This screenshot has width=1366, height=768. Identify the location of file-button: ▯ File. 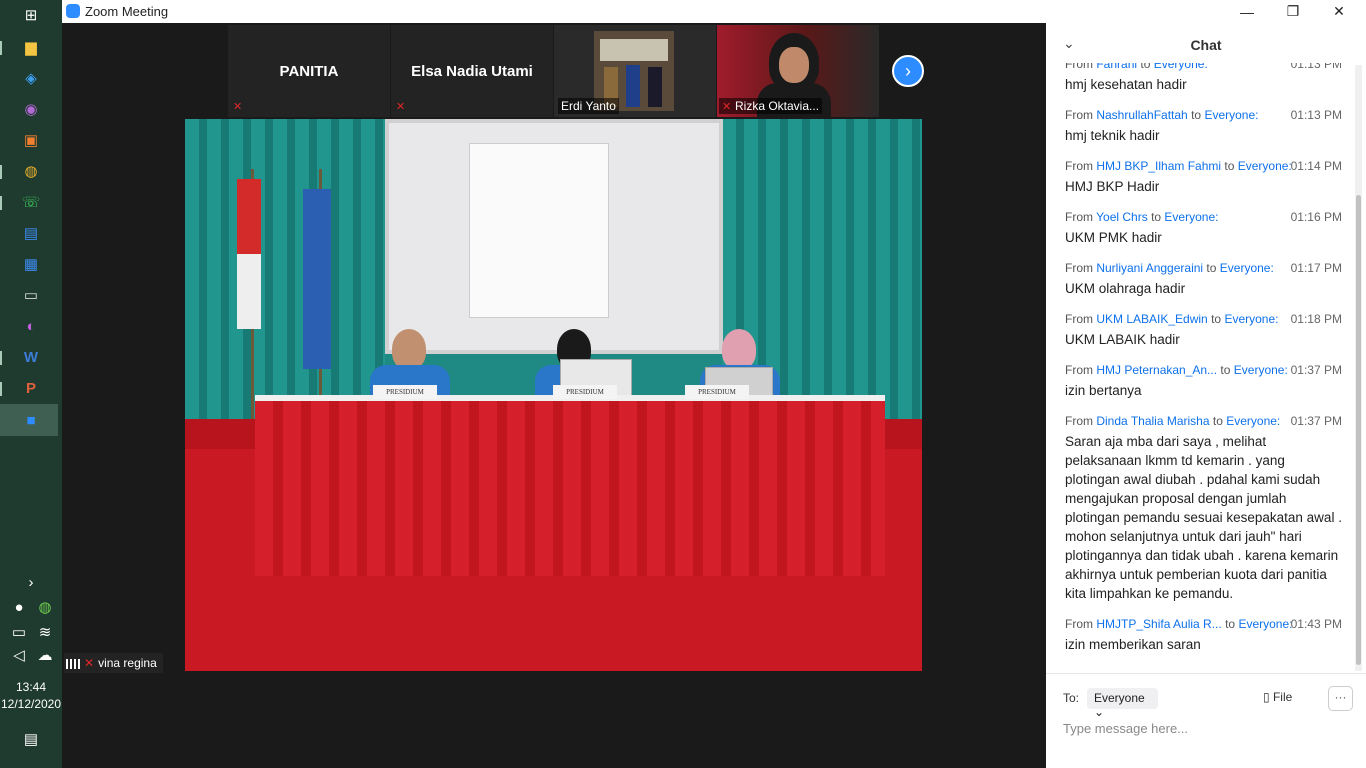
(1277, 697).